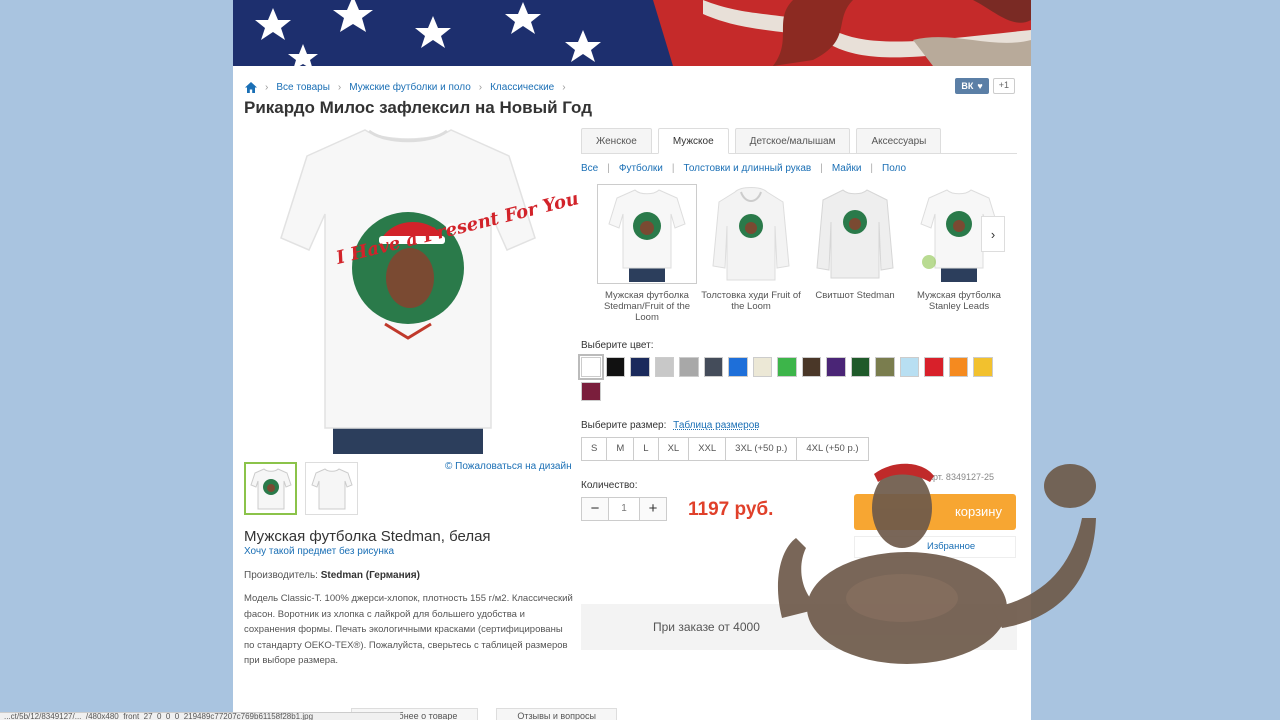 This screenshot has height=720, width=1280. I want to click on quantity-stepper: − 1 +, so click(624, 509).